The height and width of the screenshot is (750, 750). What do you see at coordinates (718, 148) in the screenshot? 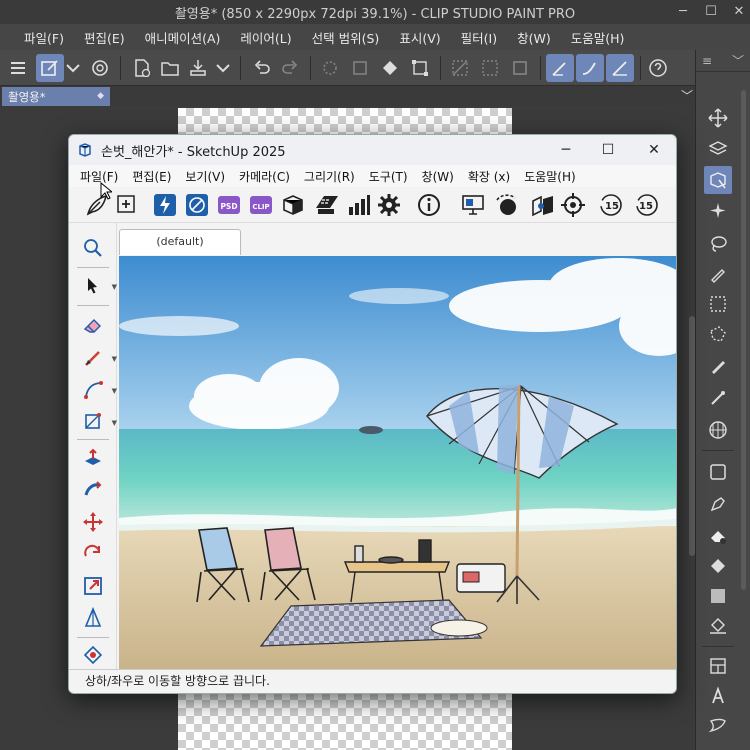
I see `layer-move-icon` at bounding box center [718, 148].